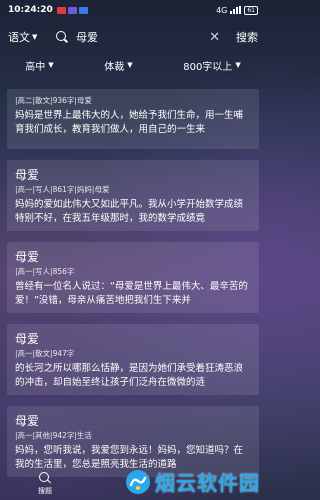 Image resolution: width=320 pixels, height=500 pixels. Describe the element at coordinates (251, 10) in the screenshot. I see `battery-icon: 61` at that location.